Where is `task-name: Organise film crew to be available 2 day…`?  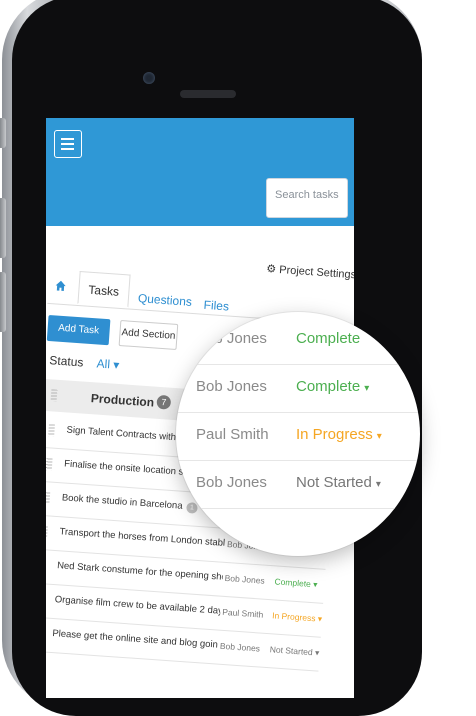 task-name: Organise film crew to be available 2 day… is located at coordinates (137, 605).